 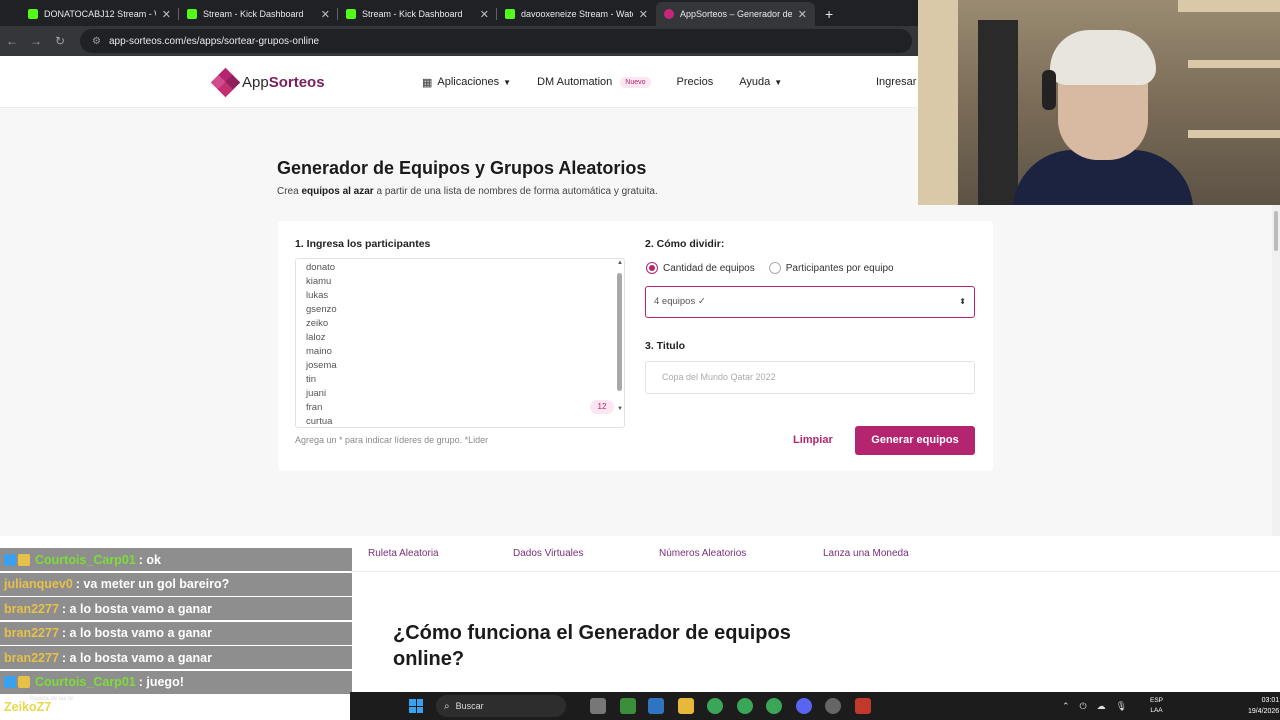 I want to click on chat-message: bran2277 : a lo bosta vamo a ganar, so click(x=176, y=657).